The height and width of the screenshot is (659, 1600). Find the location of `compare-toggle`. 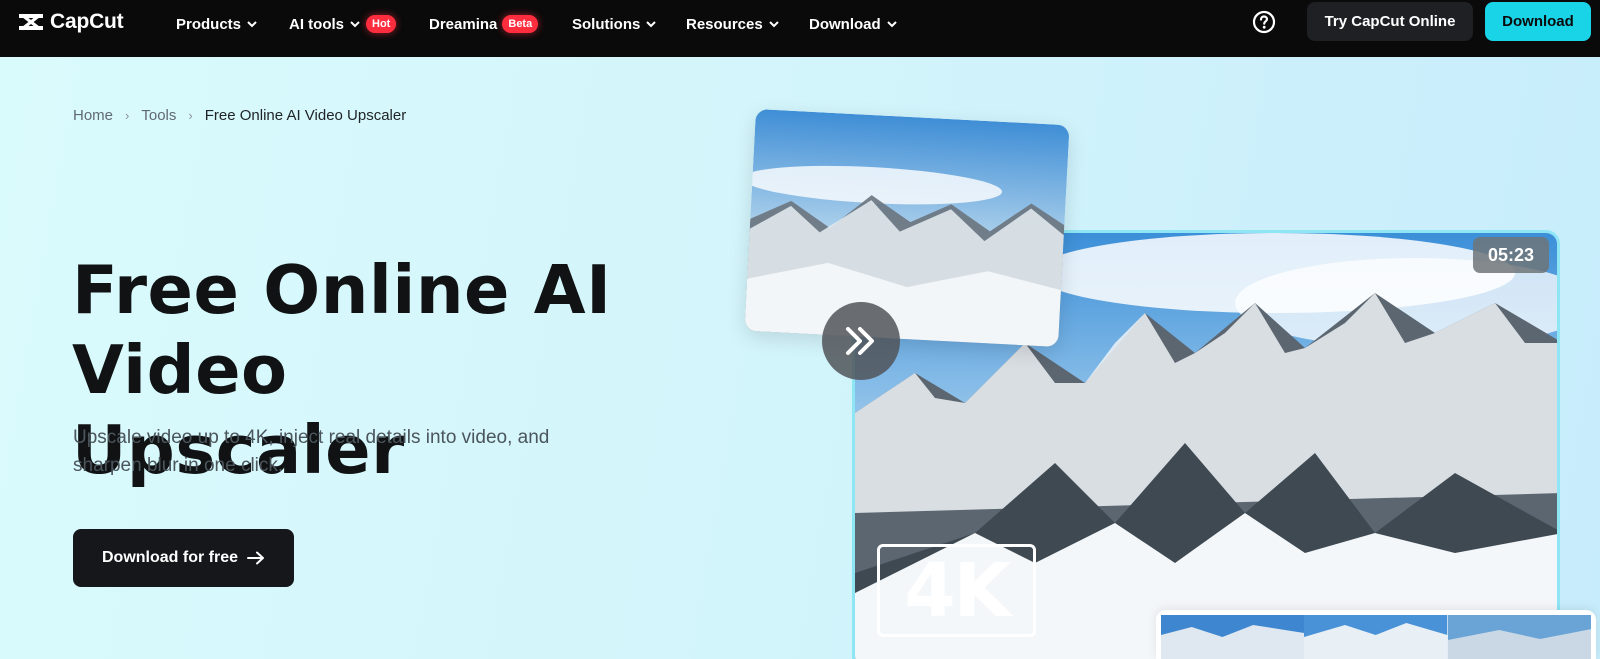

compare-toggle is located at coordinates (861, 341).